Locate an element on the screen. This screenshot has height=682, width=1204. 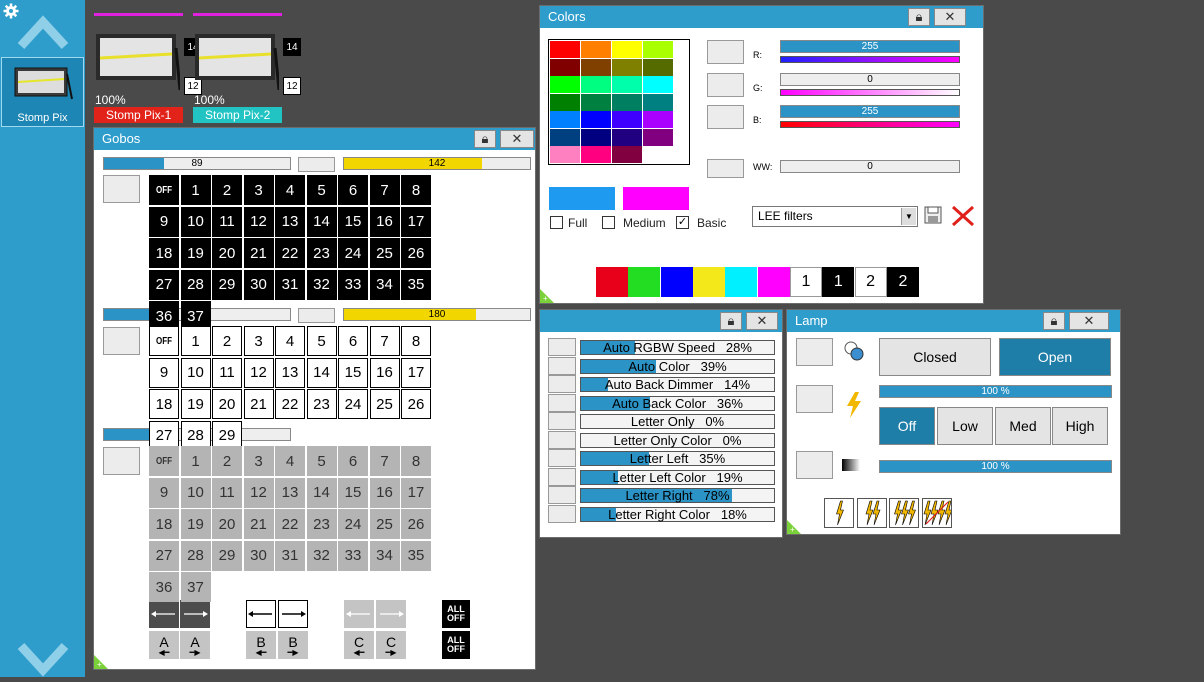
wheel1-gobo-14: 14 is located at coordinates (321, 221).